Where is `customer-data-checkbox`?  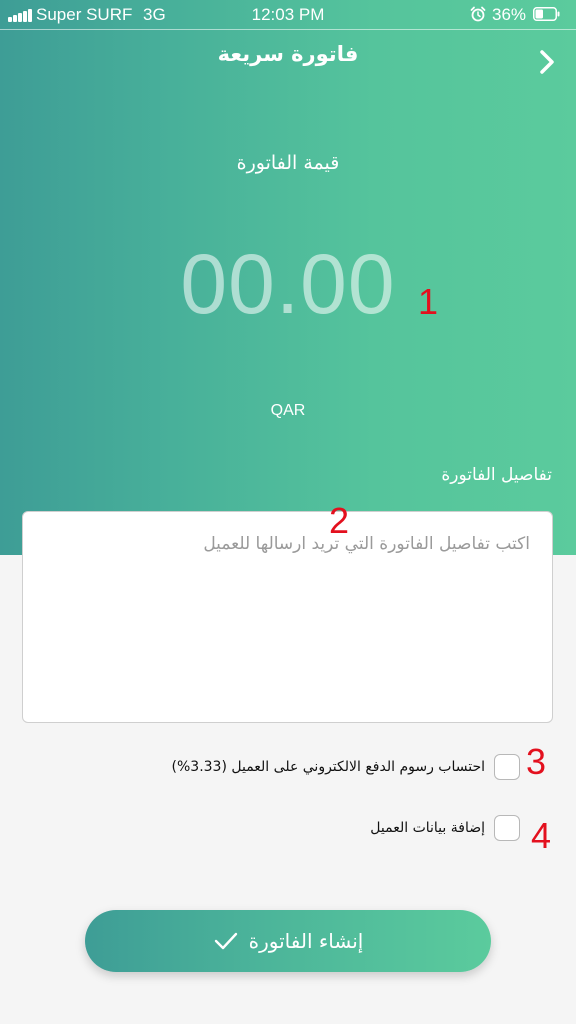
customer-data-checkbox is located at coordinates (507, 828).